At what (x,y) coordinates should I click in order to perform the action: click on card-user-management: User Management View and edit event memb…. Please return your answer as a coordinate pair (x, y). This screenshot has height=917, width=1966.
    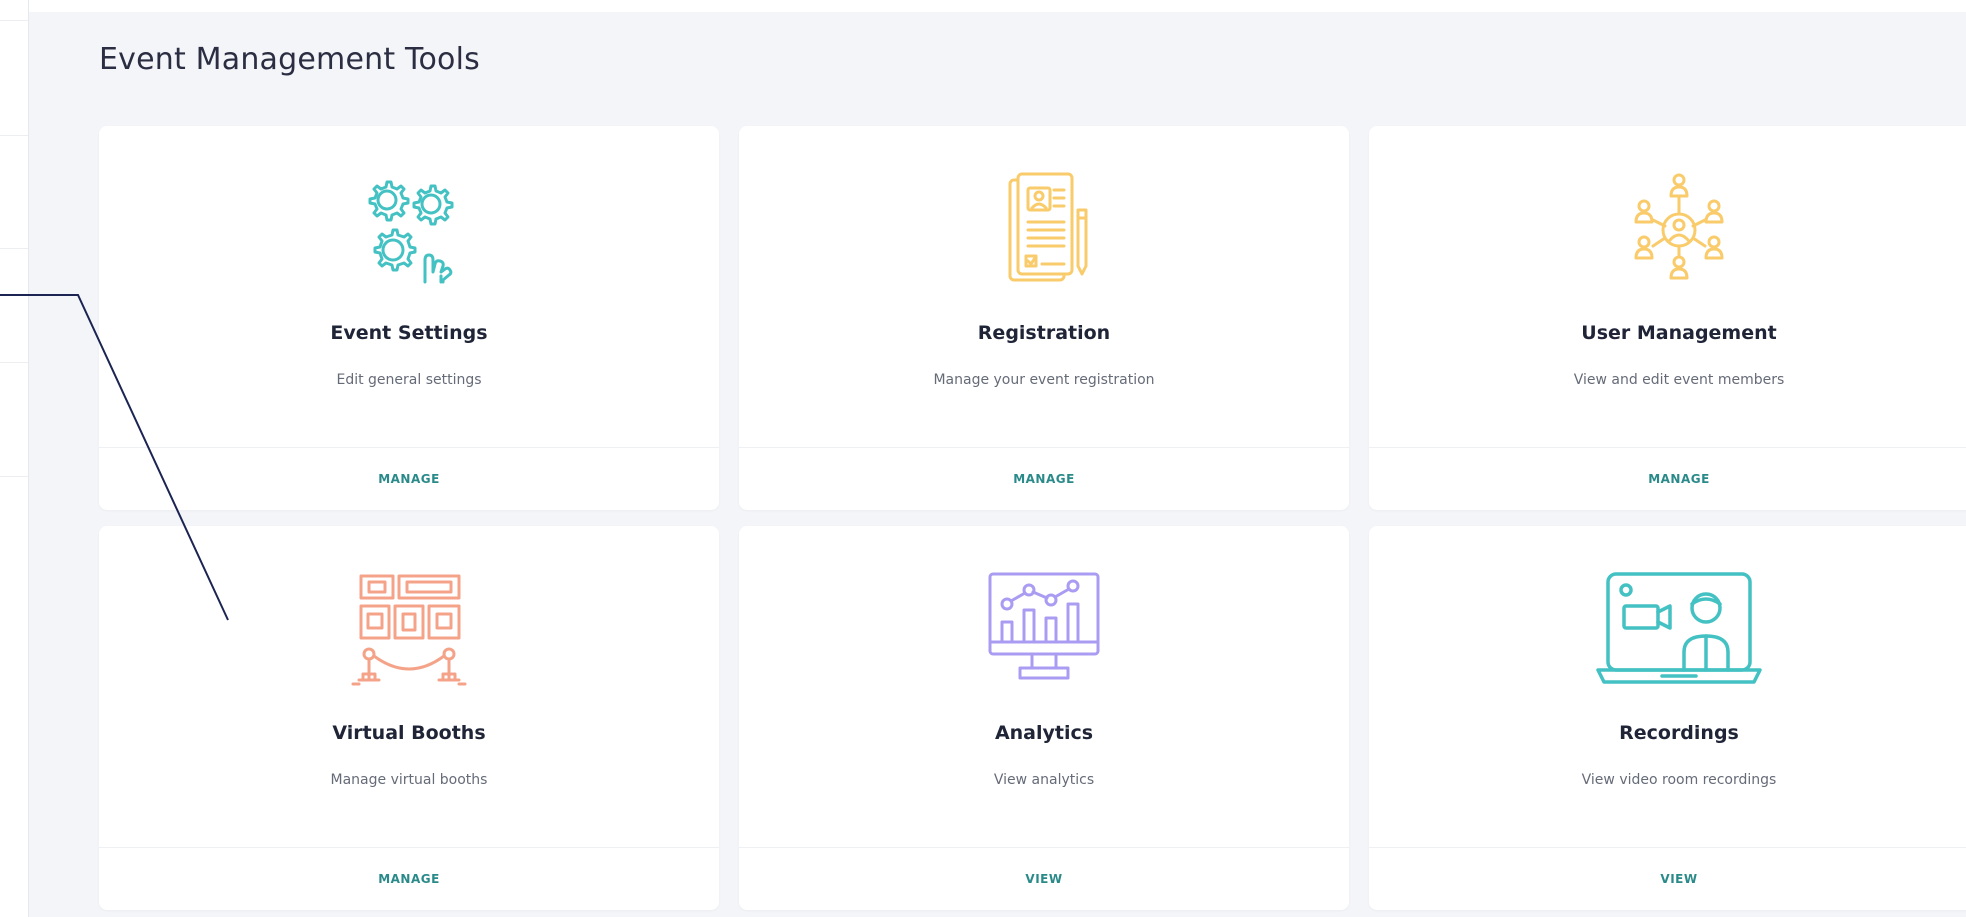
    Looking at the image, I should click on (1667, 318).